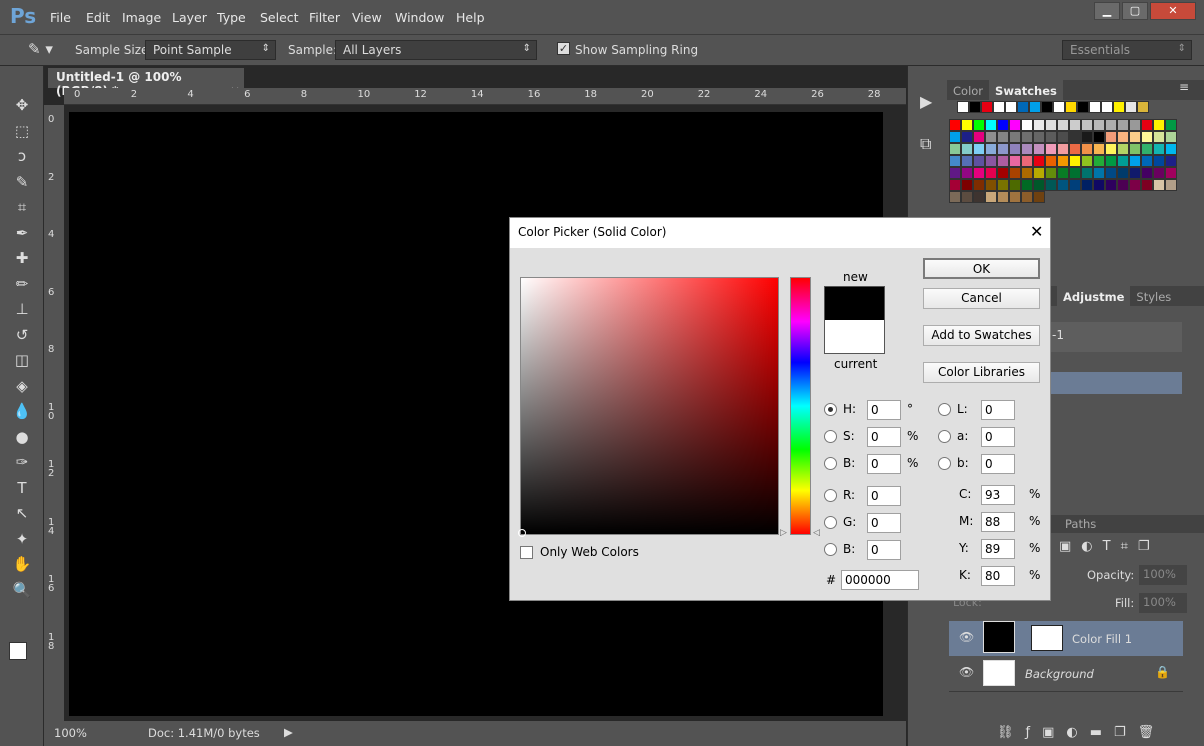 The width and height of the screenshot is (1204, 746). Describe the element at coordinates (279, 17) in the screenshot. I see `menu-select: Select` at that location.